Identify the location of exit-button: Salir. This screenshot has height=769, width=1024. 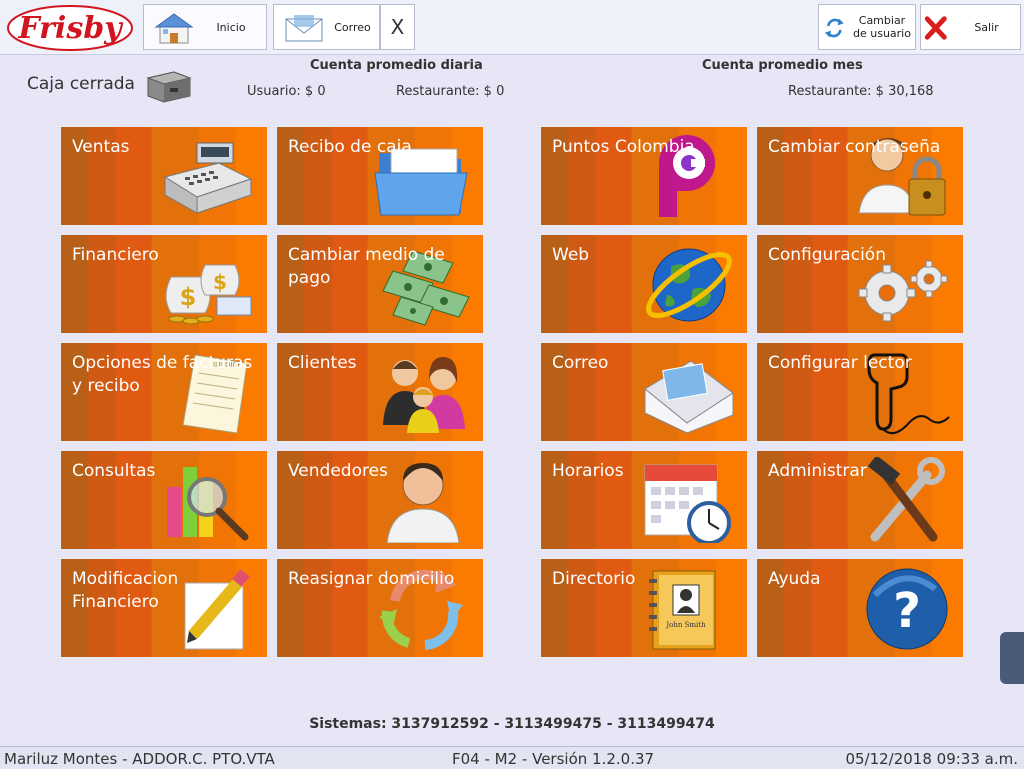
(970, 27).